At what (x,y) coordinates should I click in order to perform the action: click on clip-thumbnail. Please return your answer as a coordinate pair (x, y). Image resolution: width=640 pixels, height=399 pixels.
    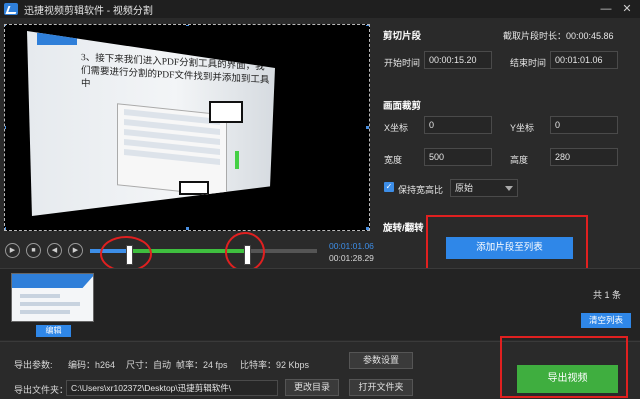
    Looking at the image, I should click on (52, 297).